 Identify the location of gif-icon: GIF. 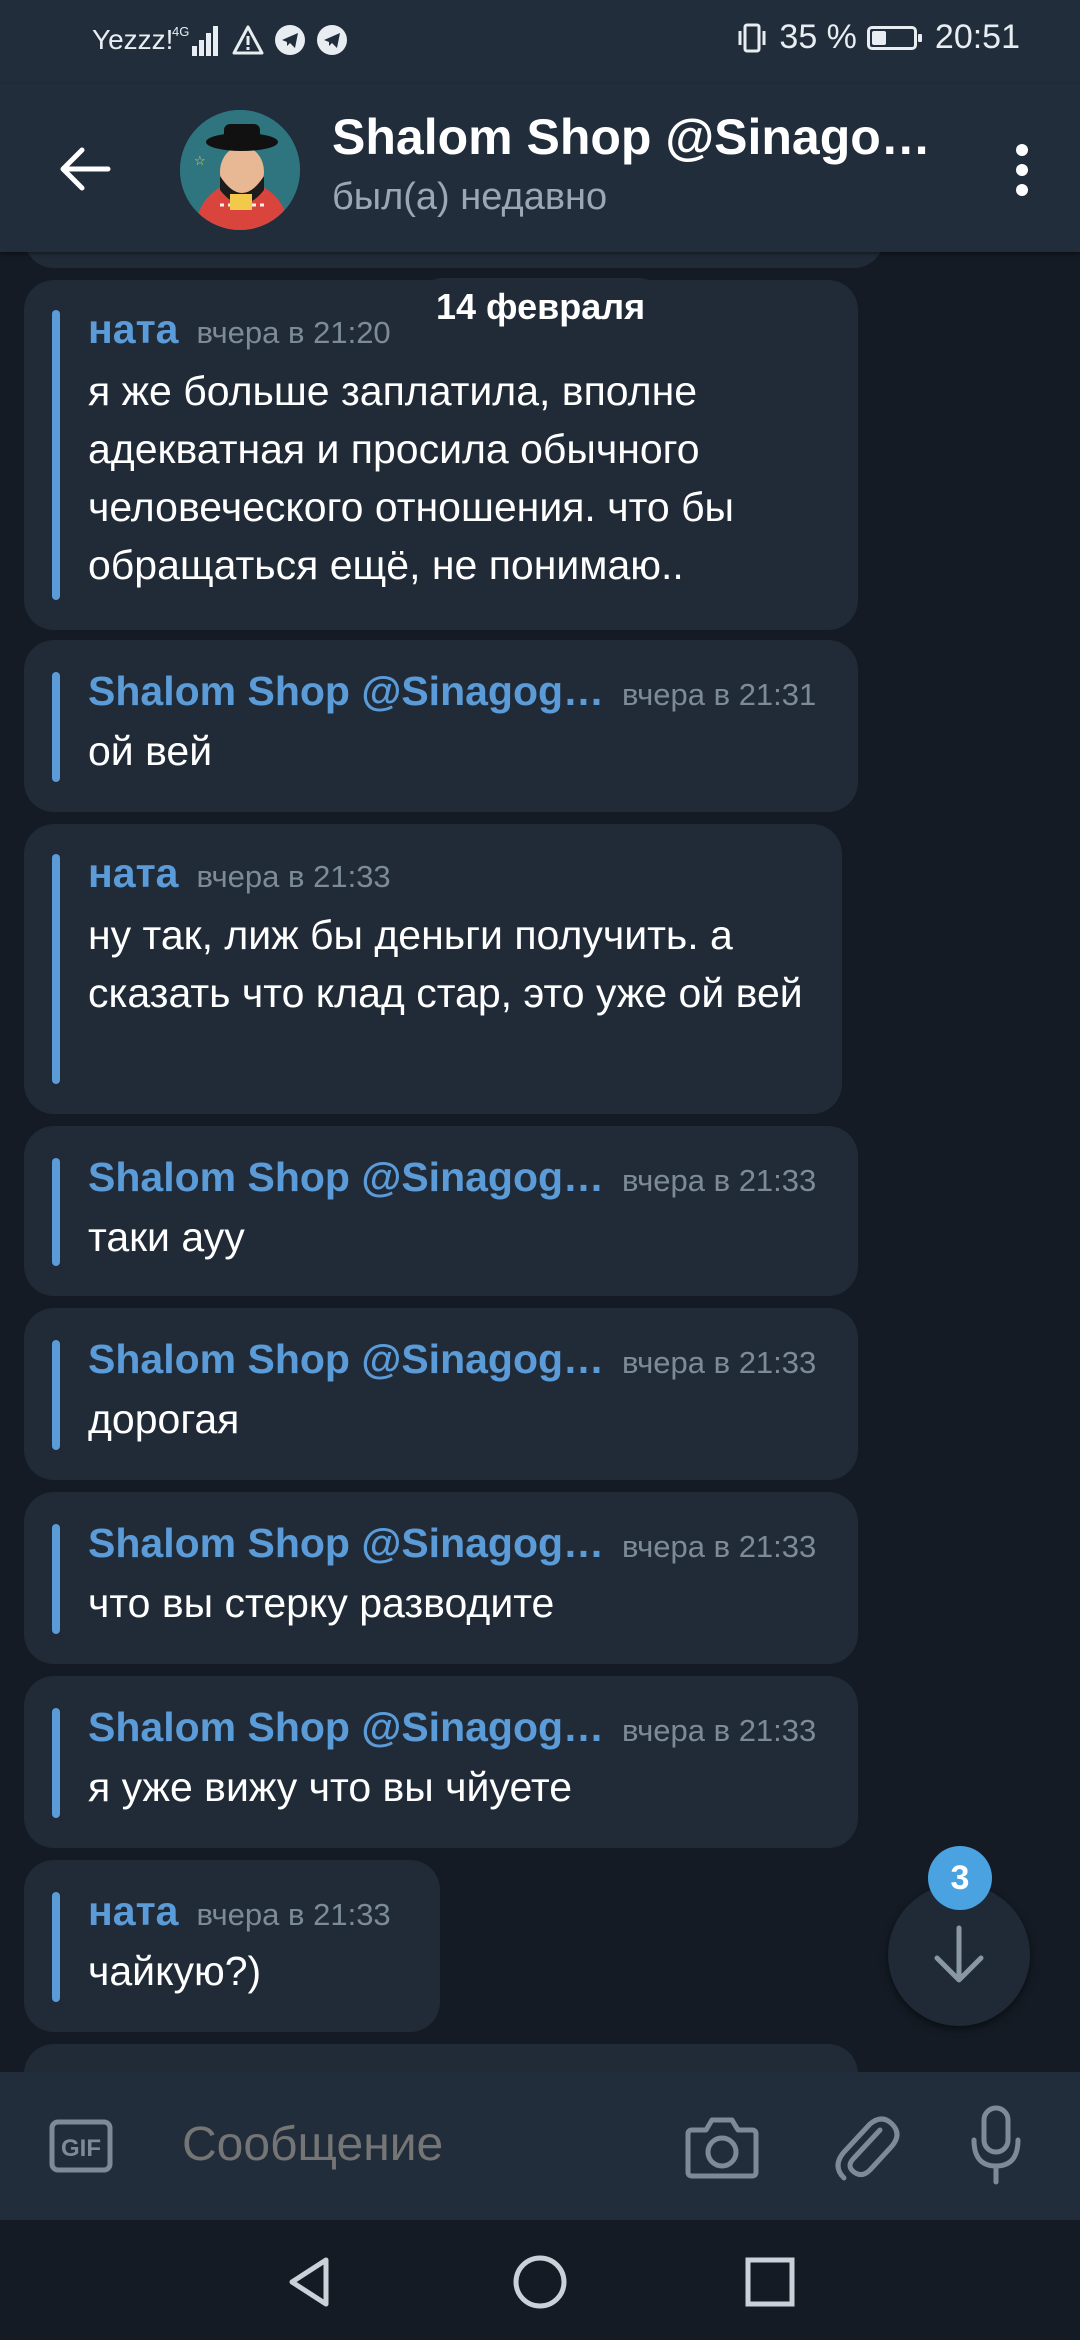
(81, 2146).